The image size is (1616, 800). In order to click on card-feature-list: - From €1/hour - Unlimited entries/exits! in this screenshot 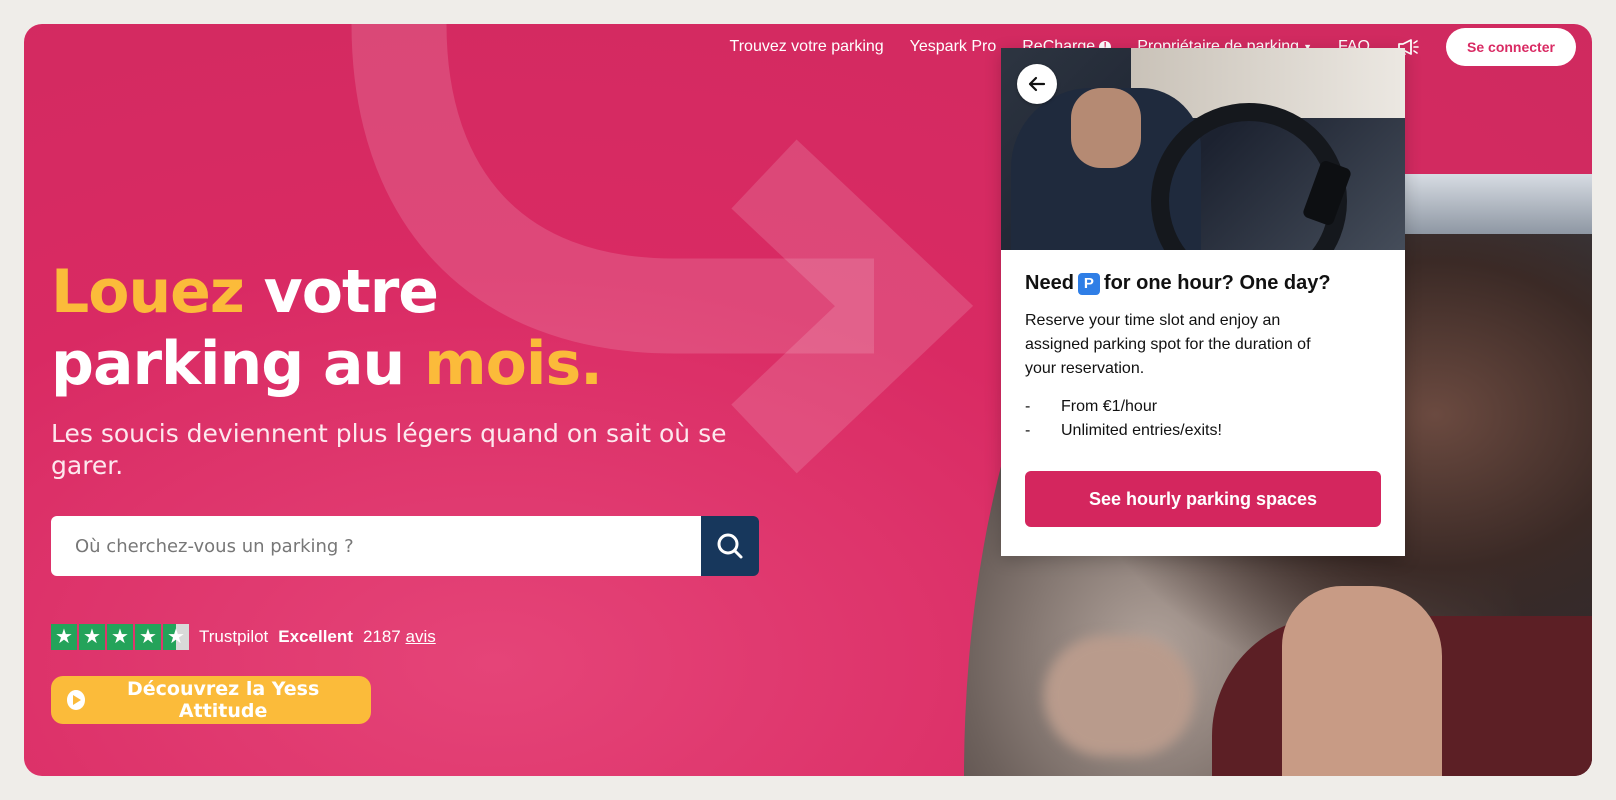, I will do `click(1203, 419)`.